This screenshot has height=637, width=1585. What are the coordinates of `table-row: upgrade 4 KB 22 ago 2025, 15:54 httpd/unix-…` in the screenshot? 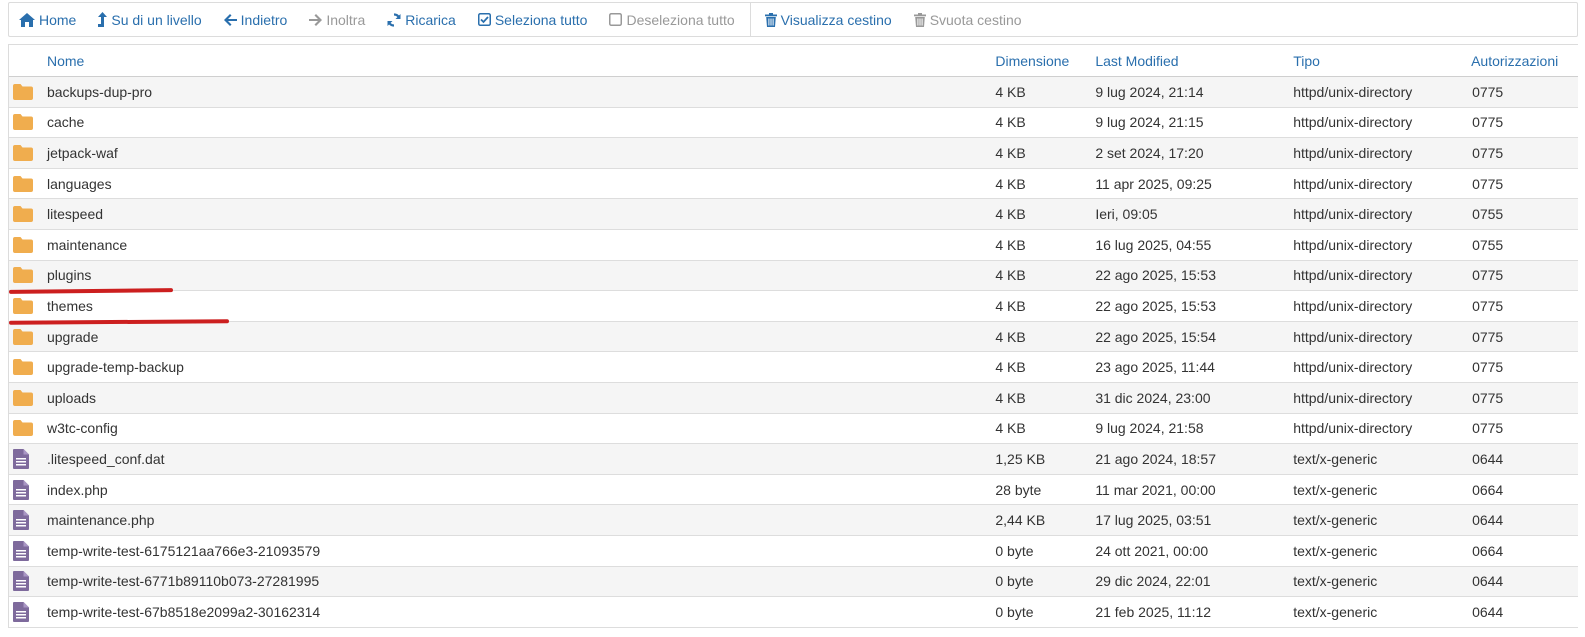 It's located at (793, 337).